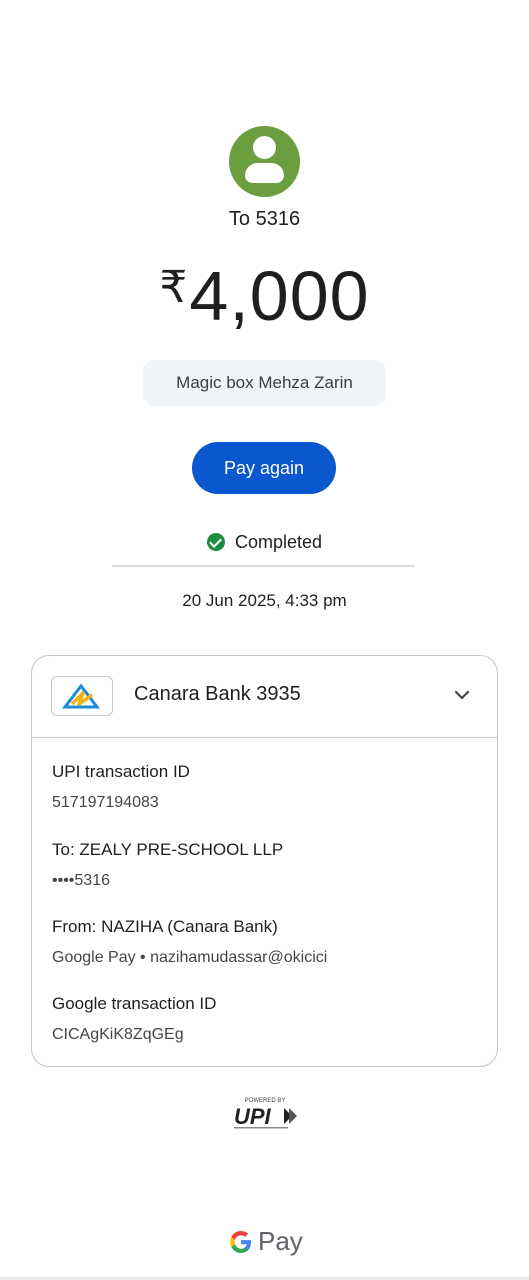  What do you see at coordinates (253, 1116) in the screenshot?
I see `upi-text: UPI` at bounding box center [253, 1116].